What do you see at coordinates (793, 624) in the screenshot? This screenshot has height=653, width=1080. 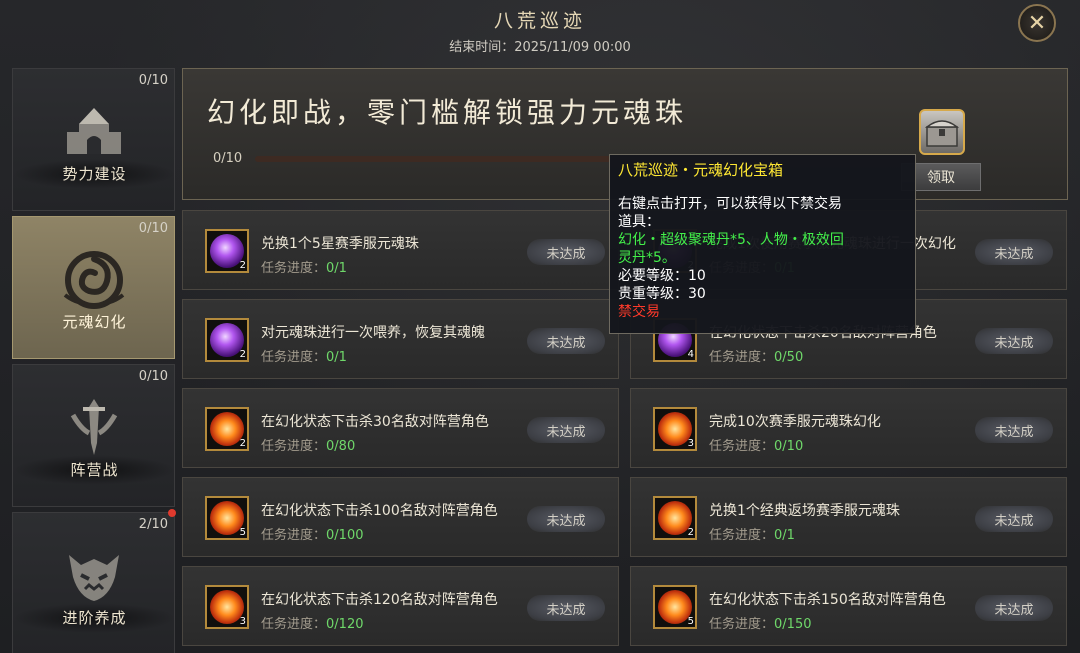 I see `task-progress-value: 0/150` at bounding box center [793, 624].